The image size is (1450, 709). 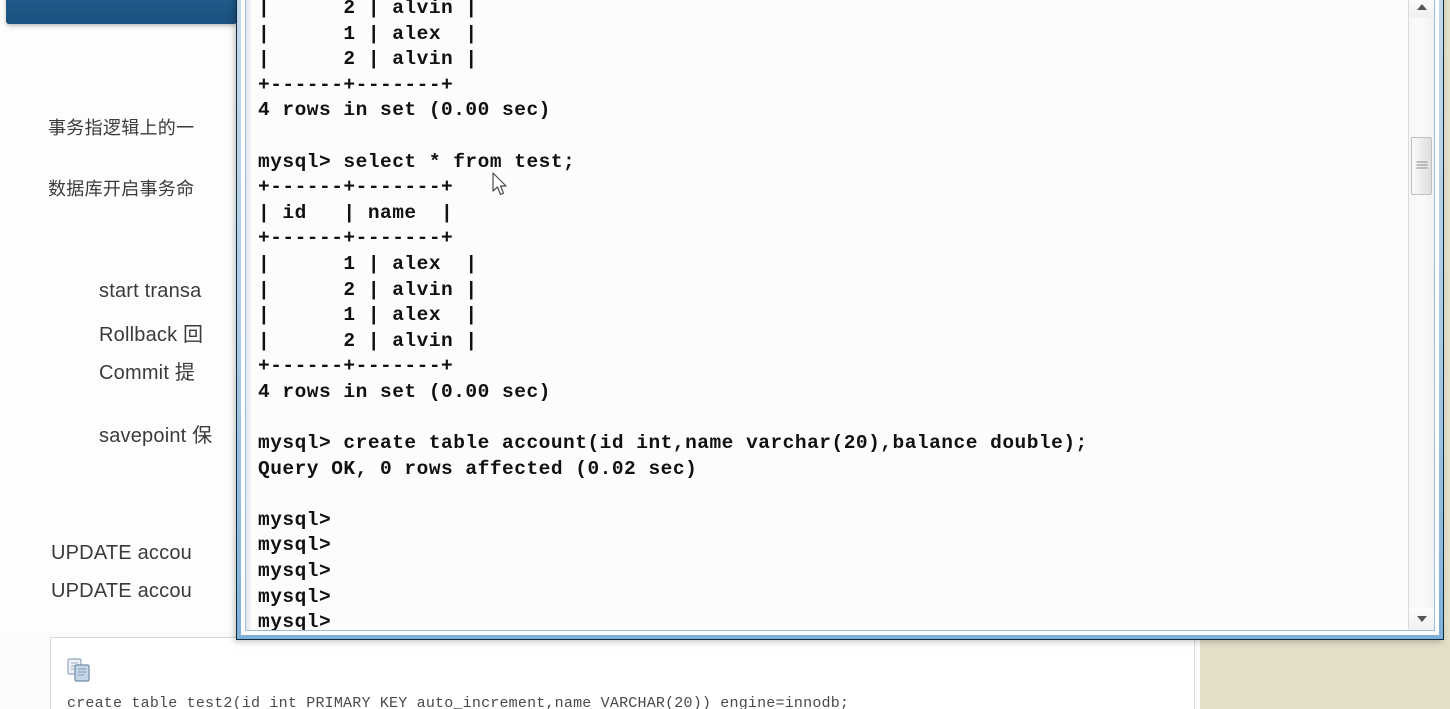 I want to click on scroll-up-arrow-icon, so click(x=1422, y=7).